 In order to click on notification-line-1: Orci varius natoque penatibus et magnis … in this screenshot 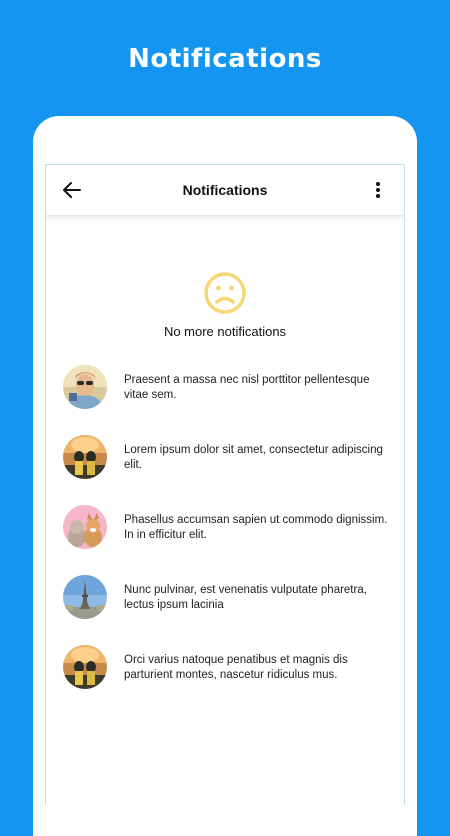, I will do `click(236, 660)`.